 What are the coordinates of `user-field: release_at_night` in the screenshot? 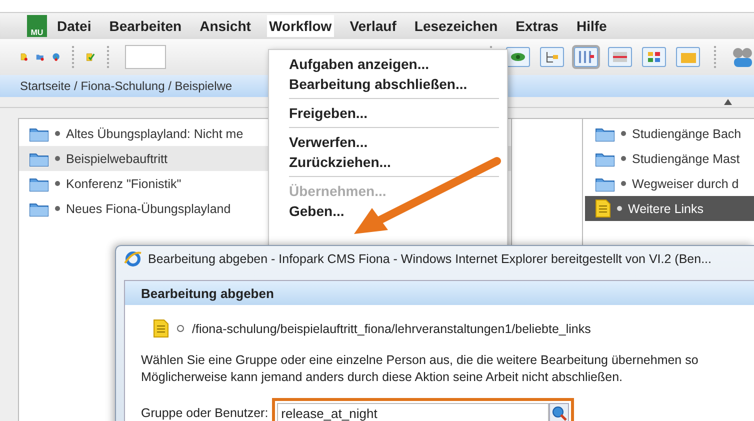 It's located at (423, 409).